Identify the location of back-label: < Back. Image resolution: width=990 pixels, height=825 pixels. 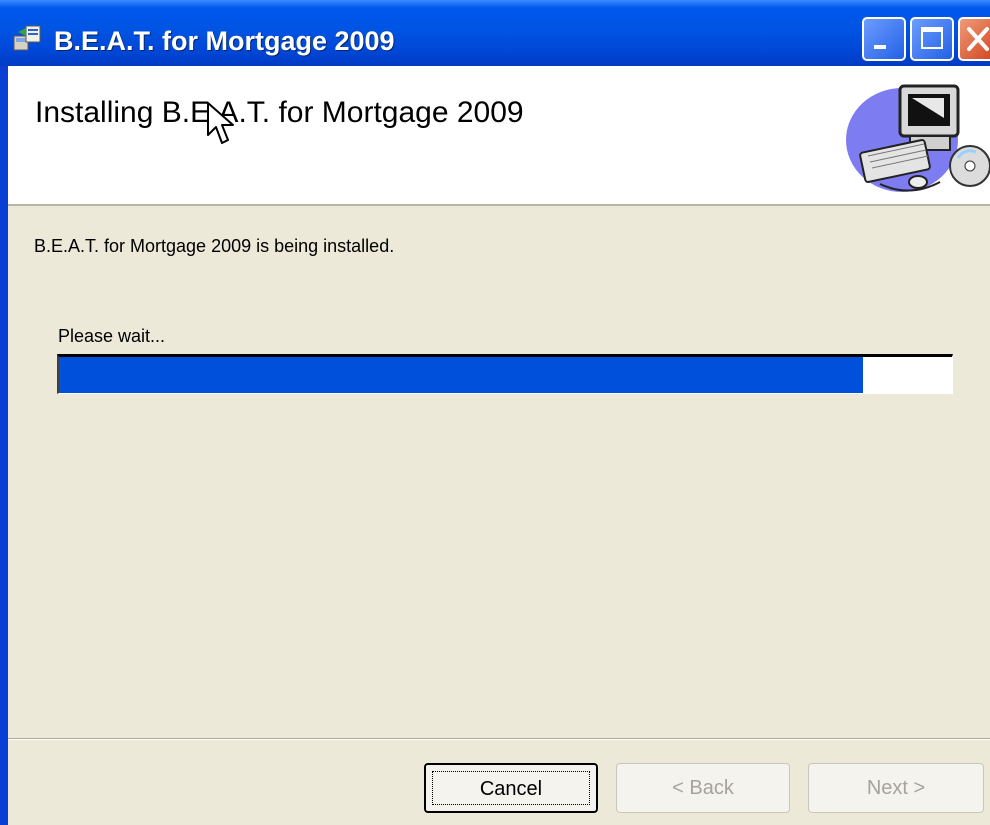
(703, 788).